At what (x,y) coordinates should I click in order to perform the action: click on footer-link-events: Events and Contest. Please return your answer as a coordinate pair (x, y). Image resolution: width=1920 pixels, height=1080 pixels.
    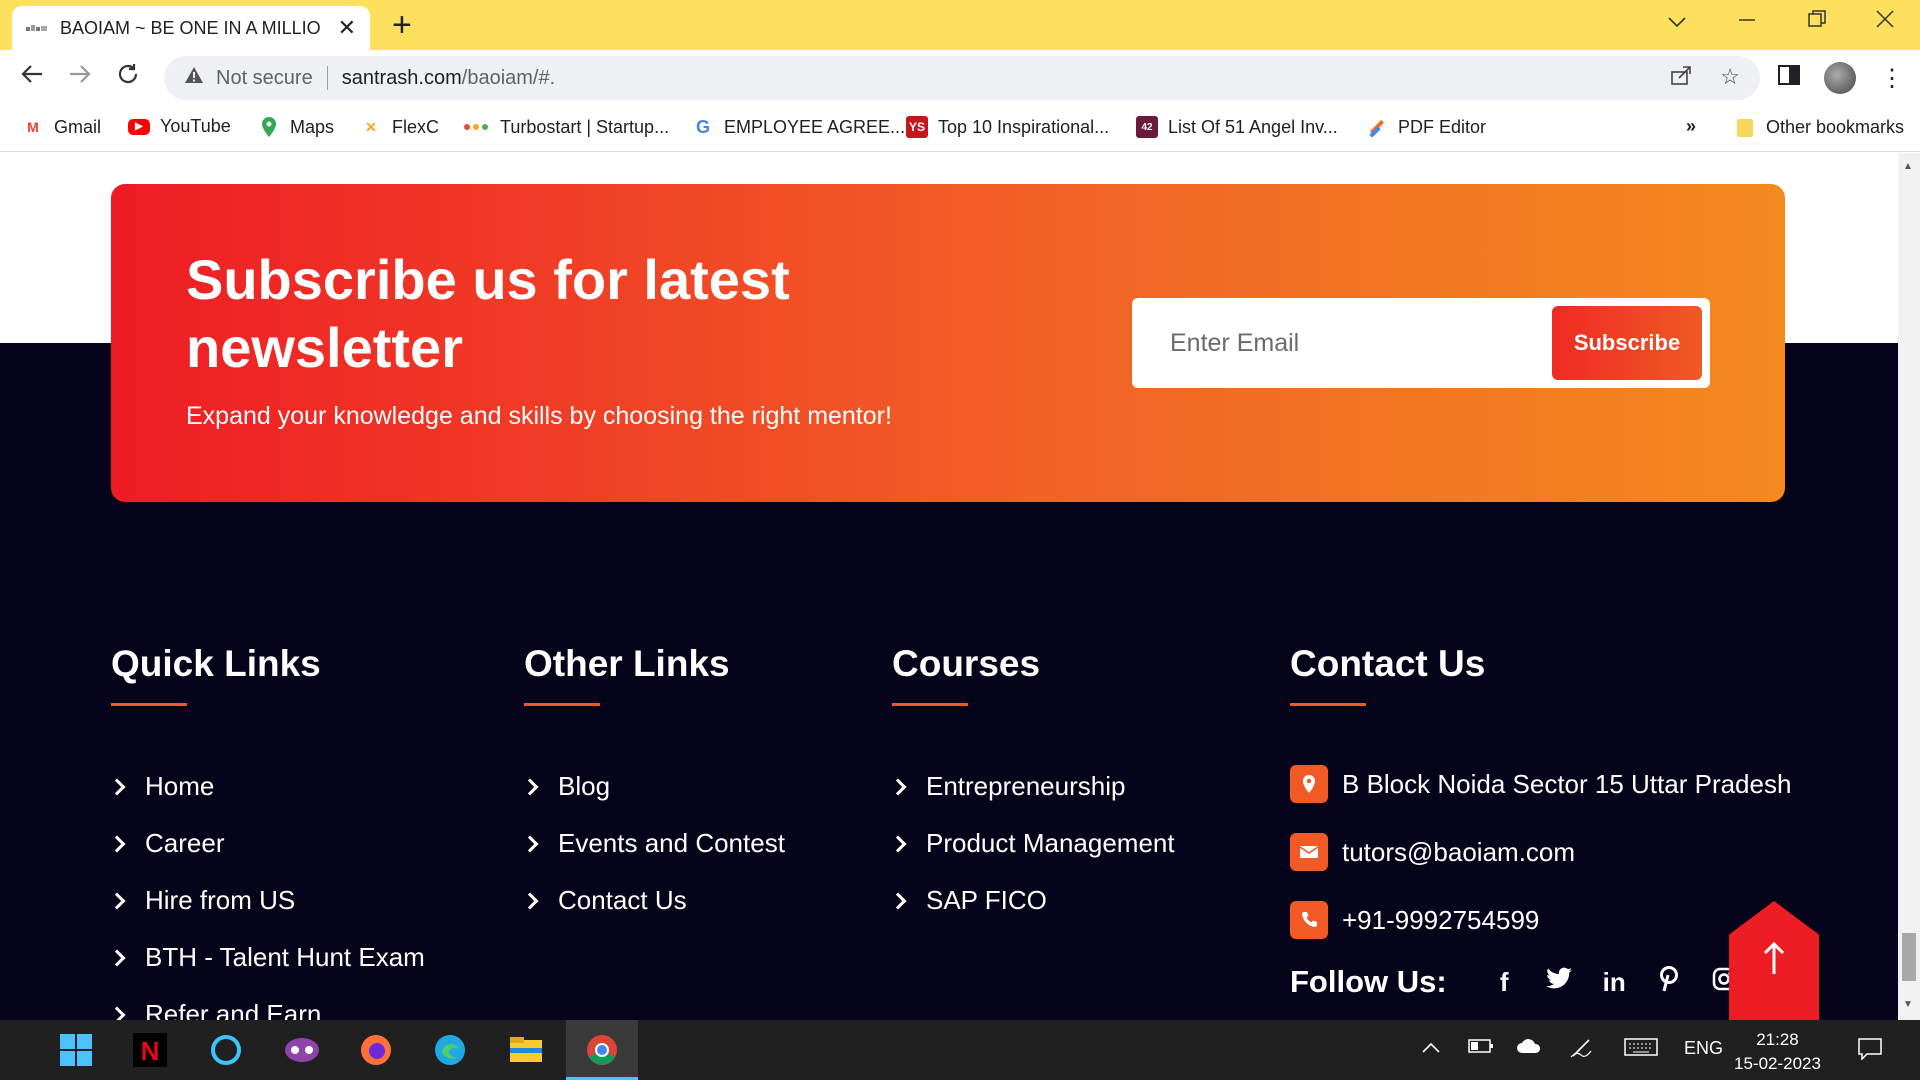
    Looking at the image, I should click on (653, 843).